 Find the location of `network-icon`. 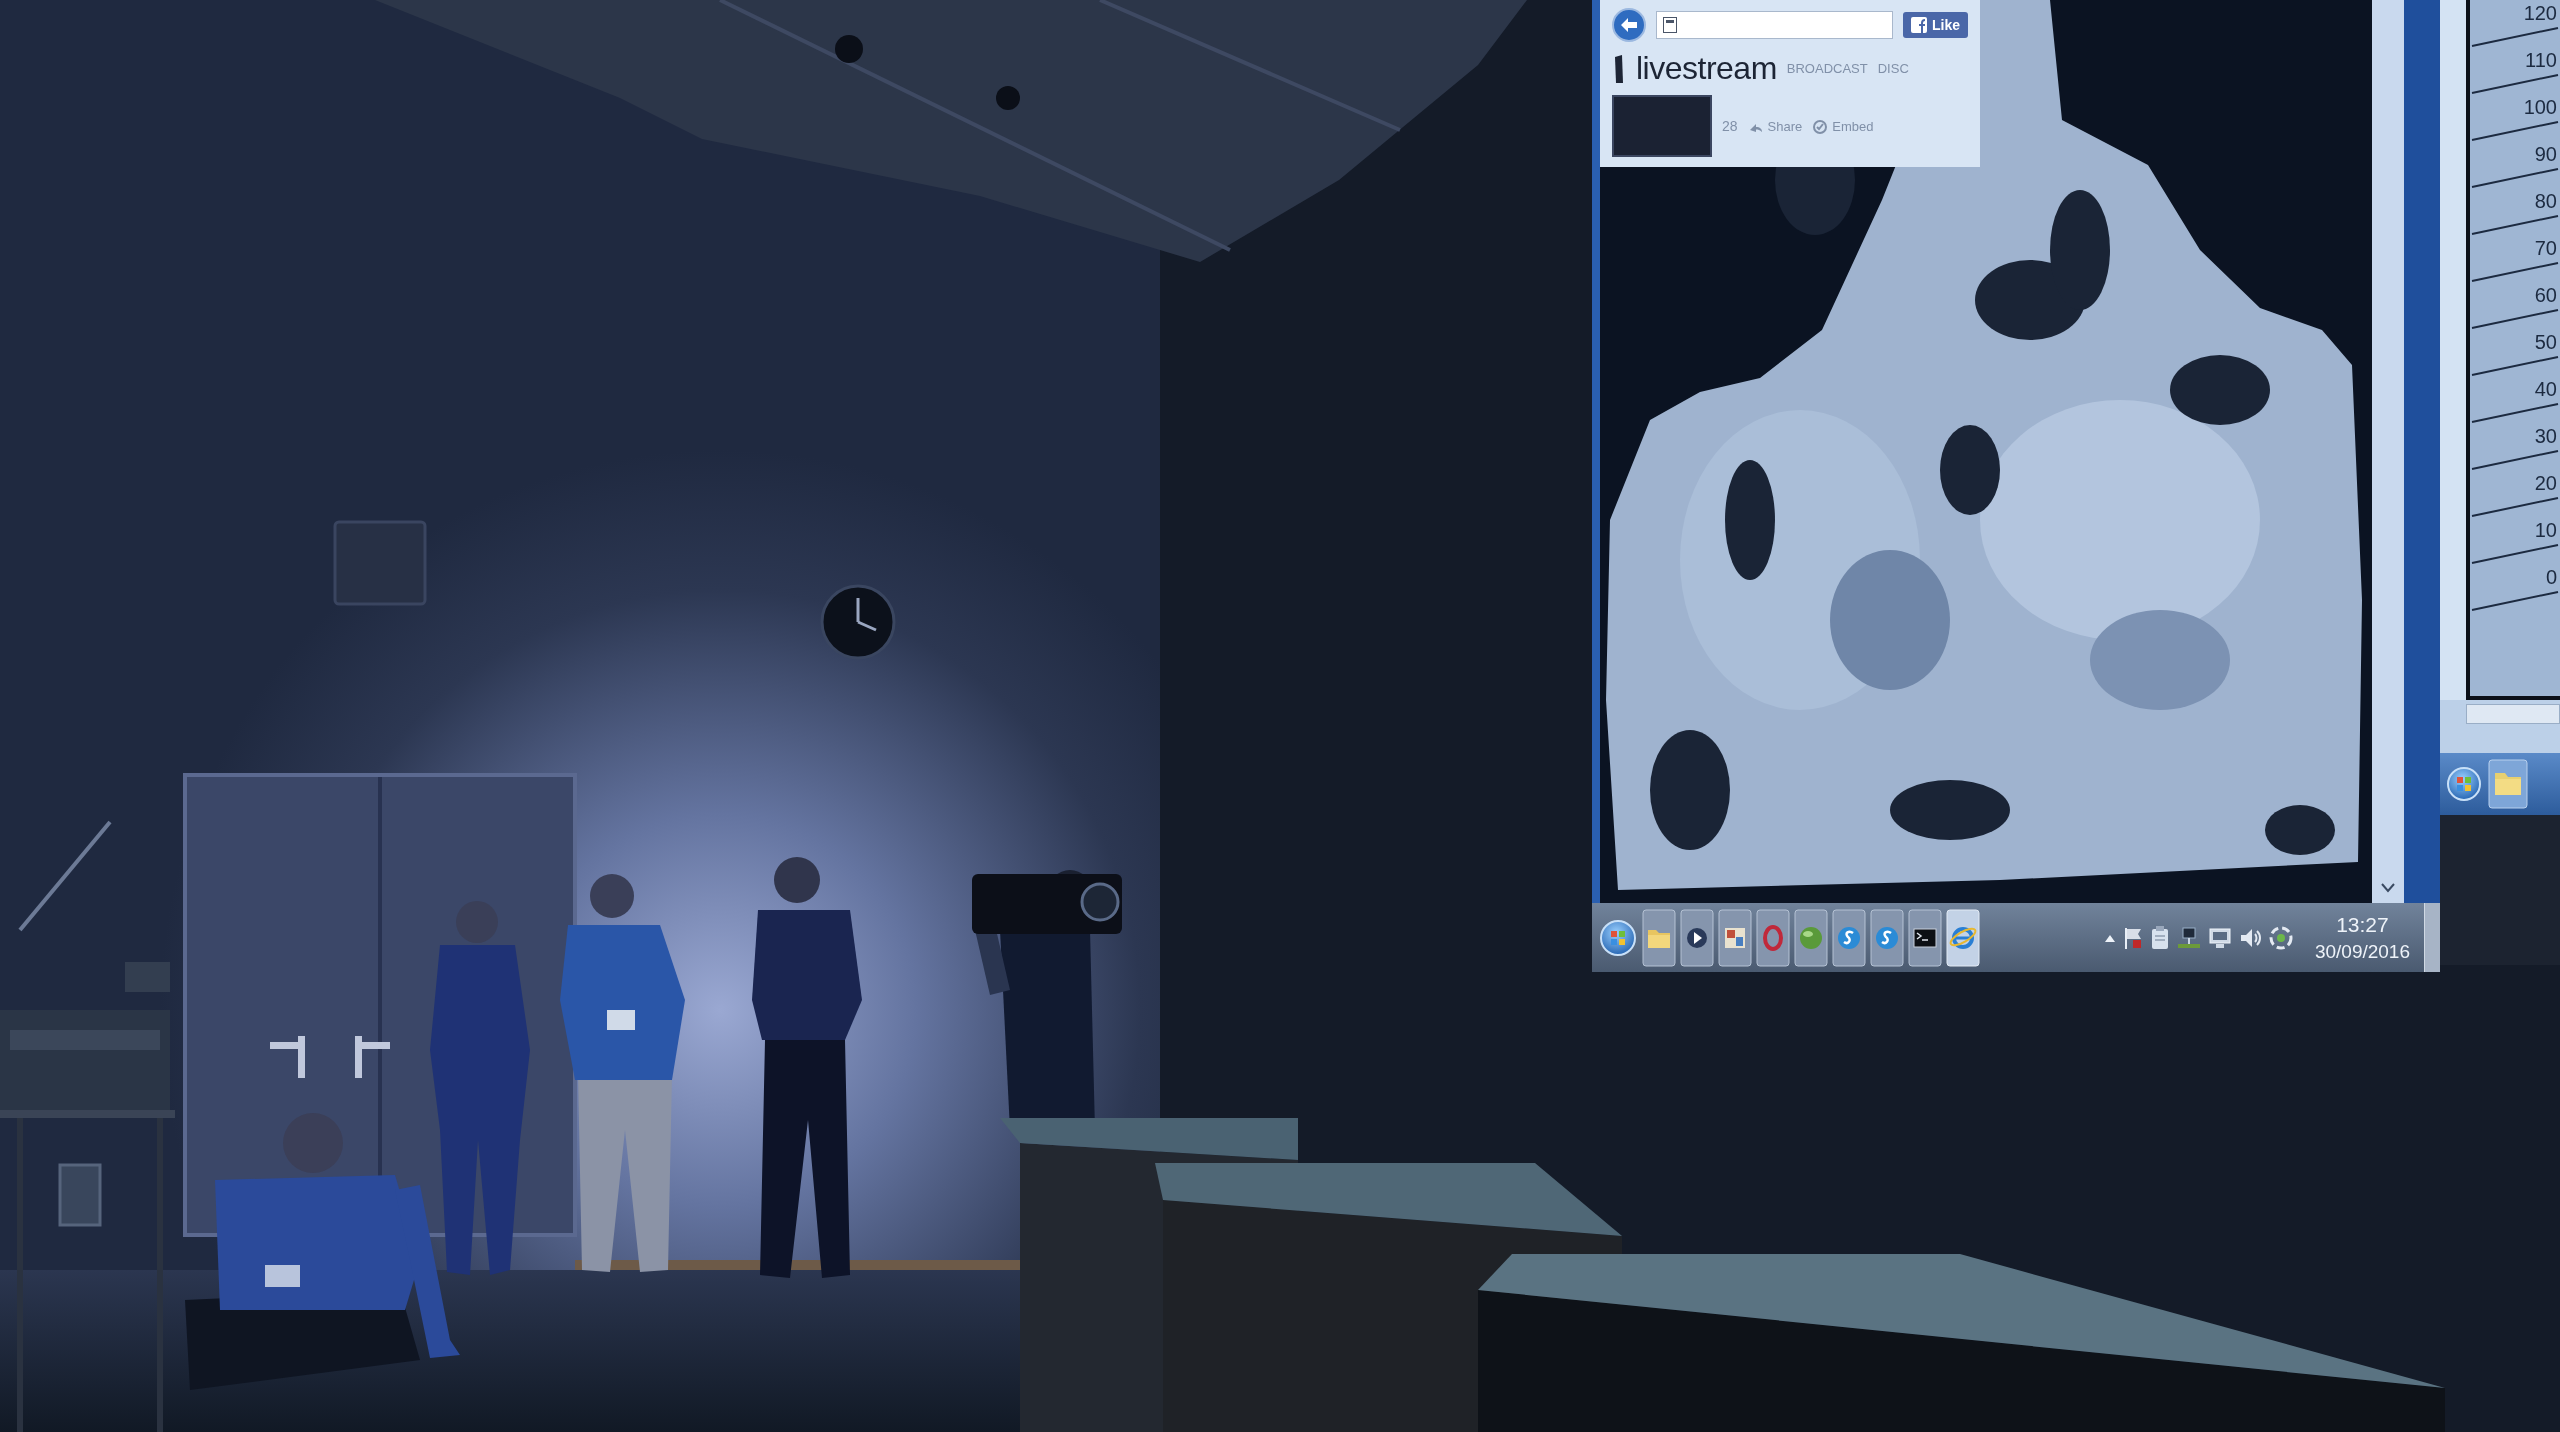

network-icon is located at coordinates (2188, 937).